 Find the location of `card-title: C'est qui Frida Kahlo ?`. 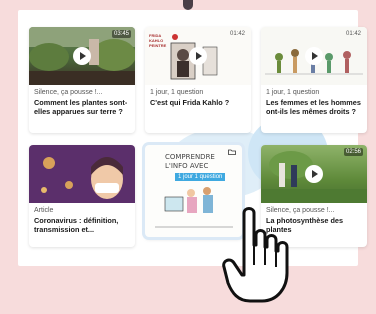

card-title: C'est qui Frida Kahlo ? is located at coordinates (198, 102).